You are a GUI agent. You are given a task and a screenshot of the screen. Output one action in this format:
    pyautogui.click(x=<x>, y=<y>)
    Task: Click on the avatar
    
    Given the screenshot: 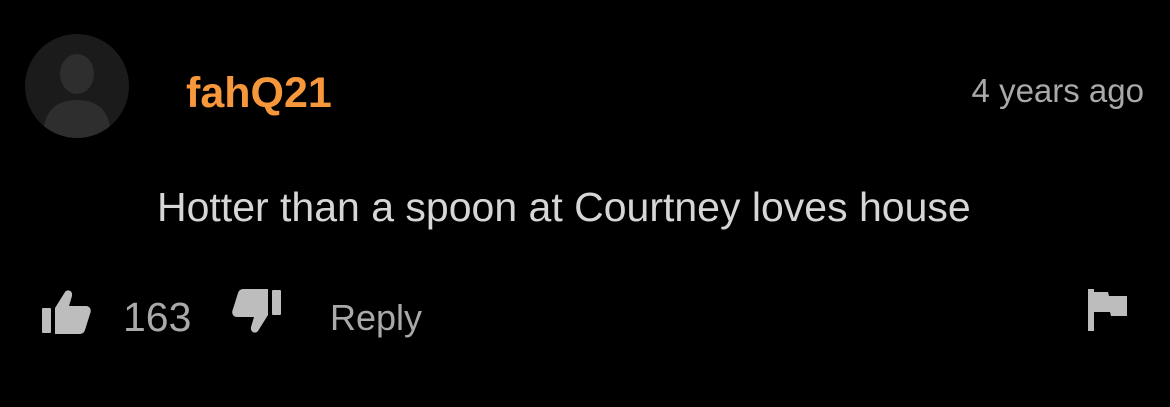 What is the action you would take?
    pyautogui.click(x=77, y=86)
    